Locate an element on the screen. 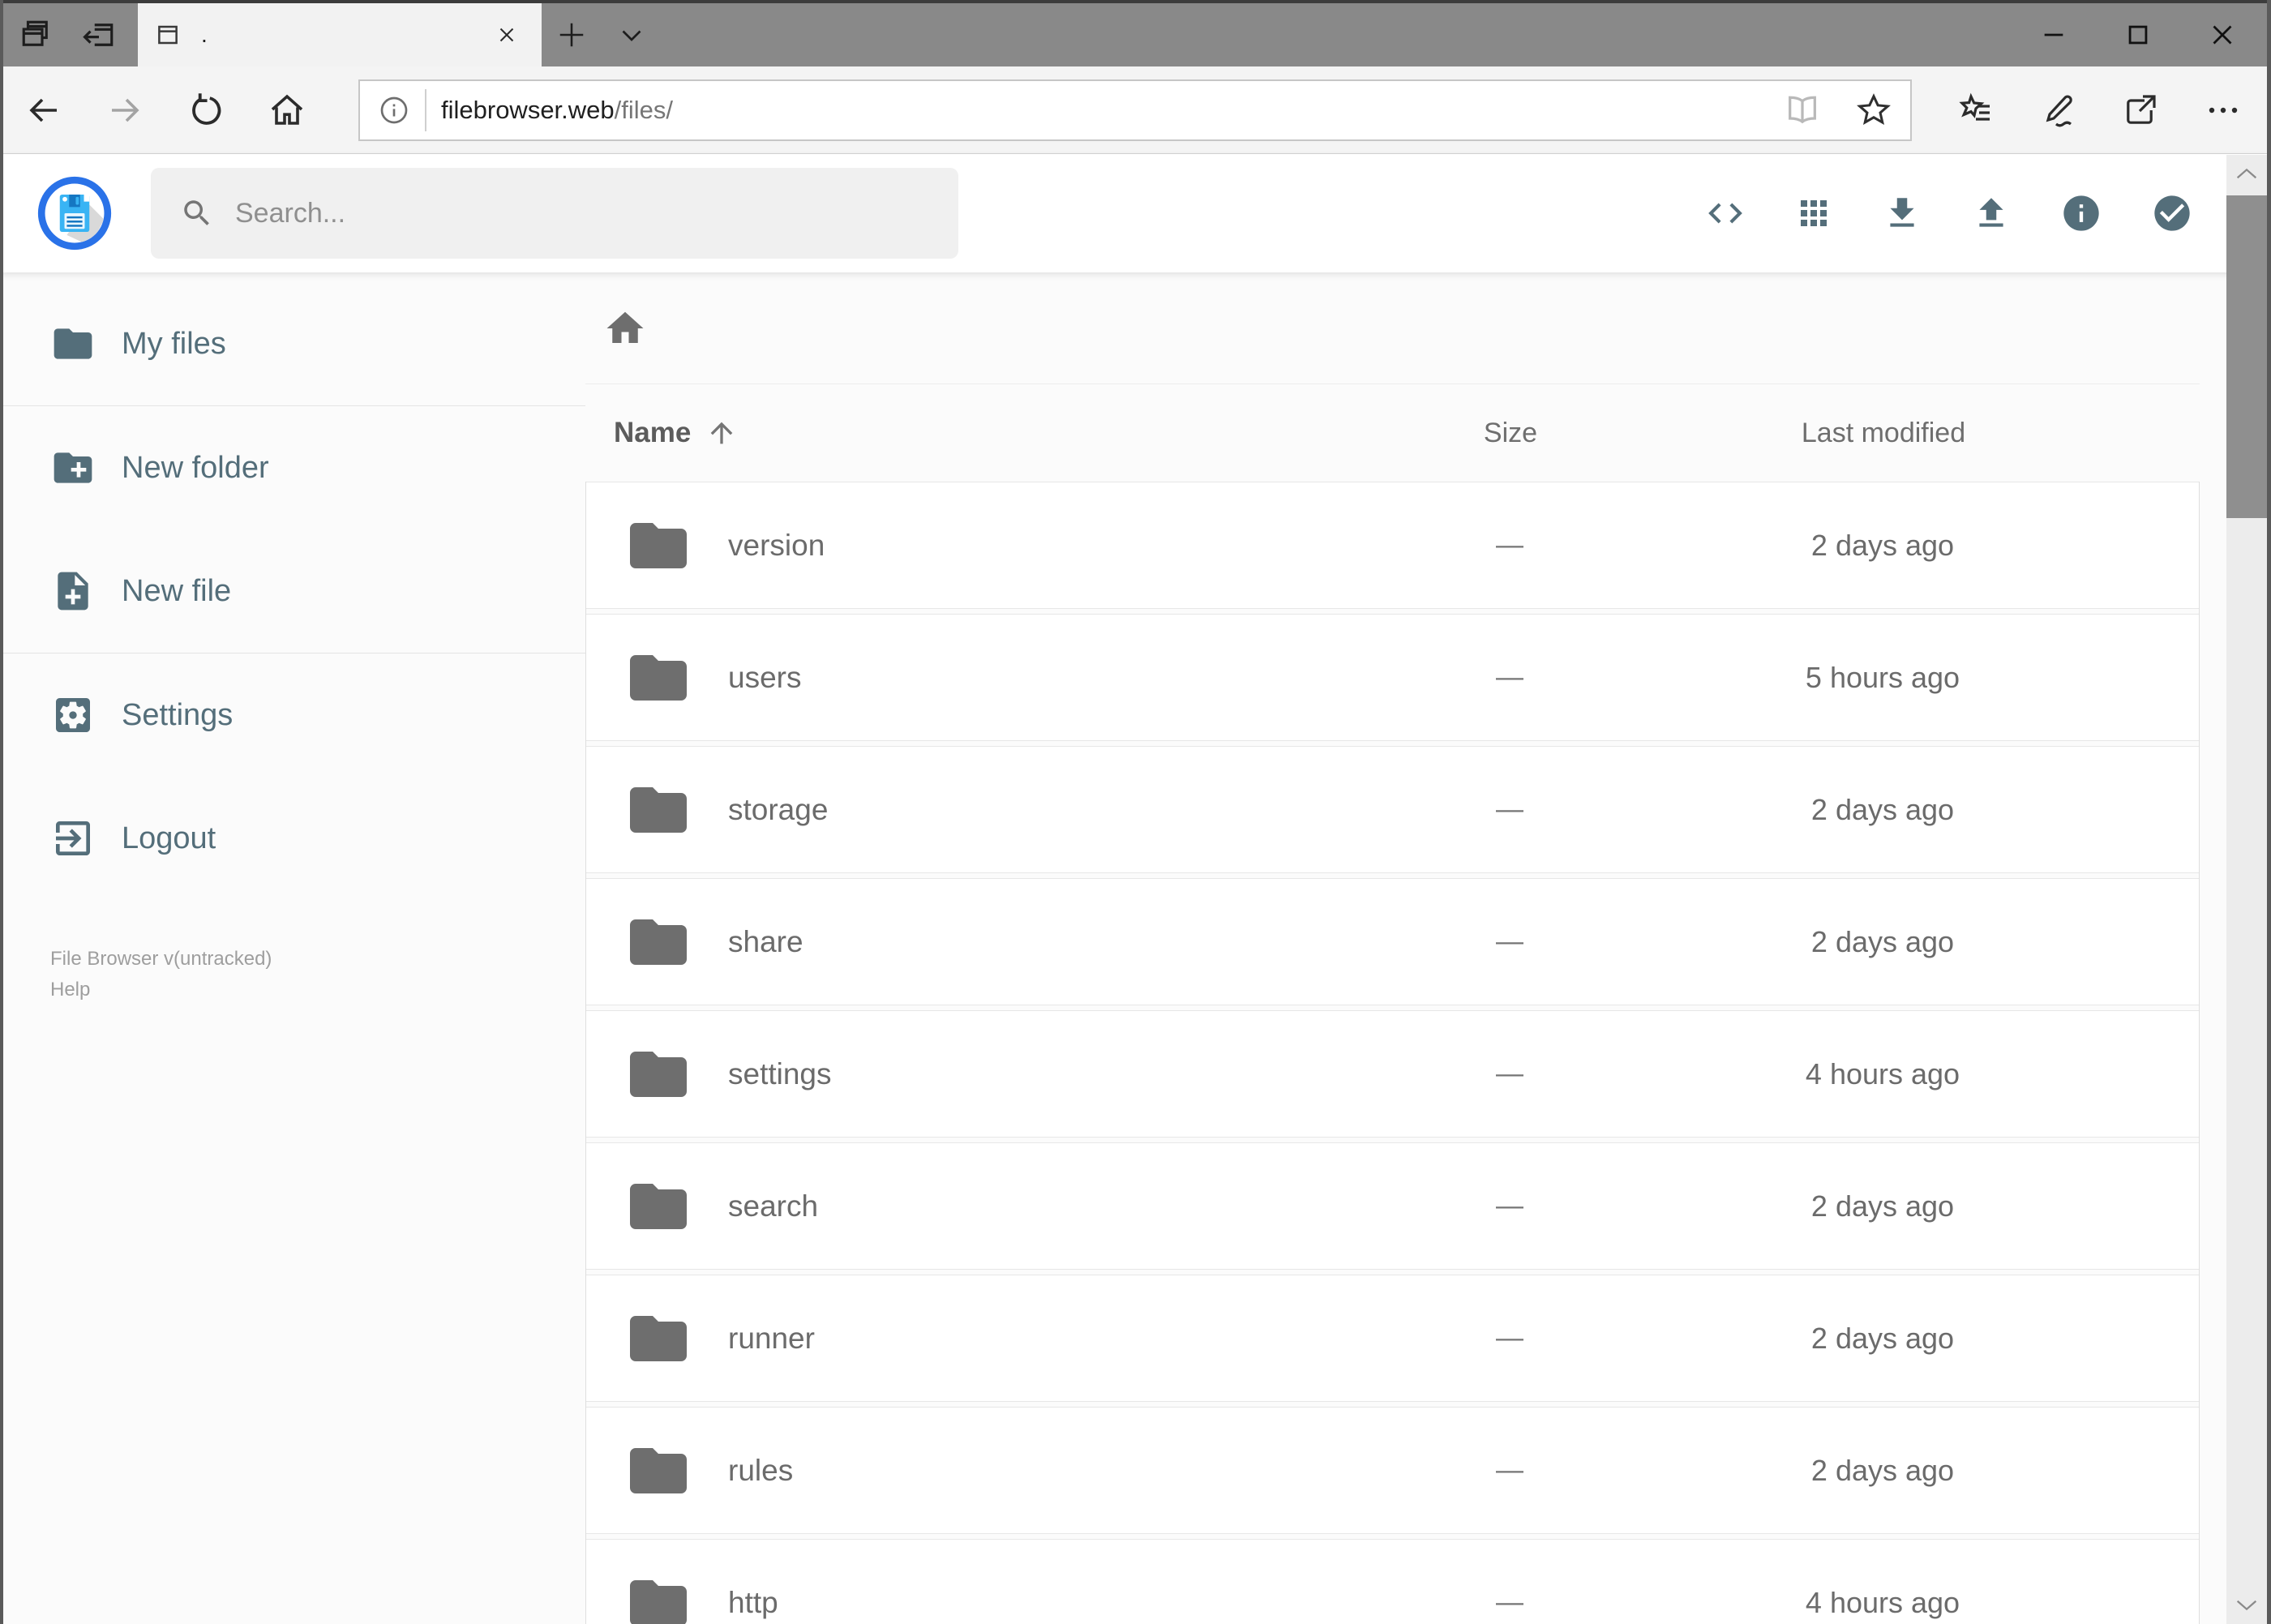 The image size is (2271, 1624). minimize-icon is located at coordinates (2054, 34).